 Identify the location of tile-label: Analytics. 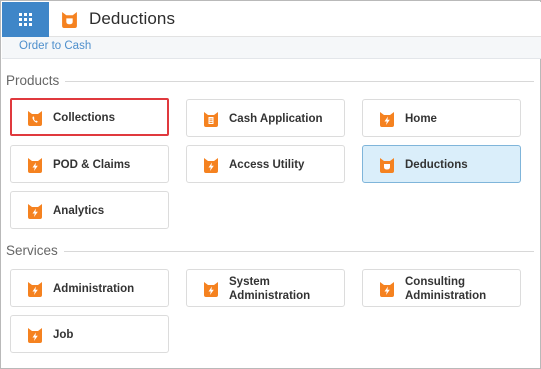
(79, 211).